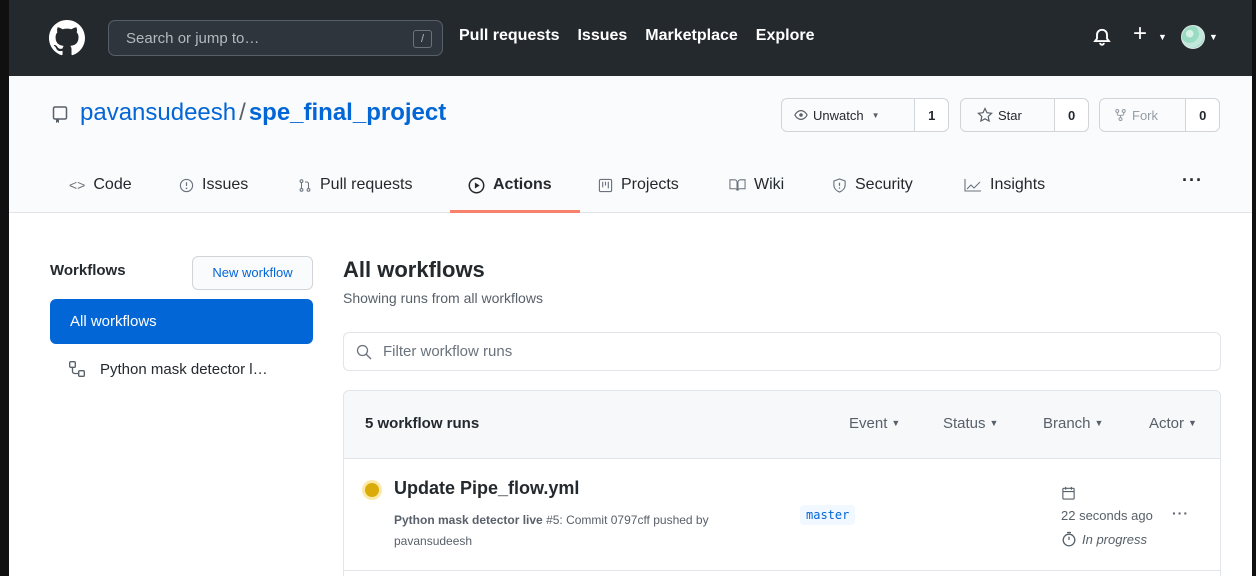 The width and height of the screenshot is (1256, 576). Describe the element at coordinates (252, 273) in the screenshot. I see `new-workflow-button: New workflow` at that location.